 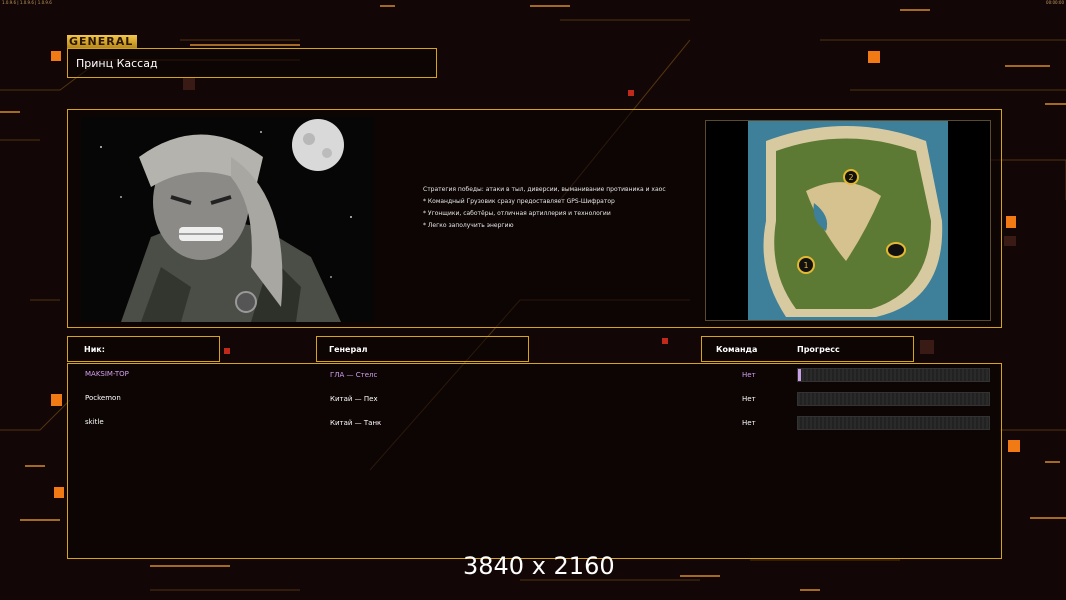 I want to click on general-name-panel: Принц Кассад, so click(x=252, y=63).